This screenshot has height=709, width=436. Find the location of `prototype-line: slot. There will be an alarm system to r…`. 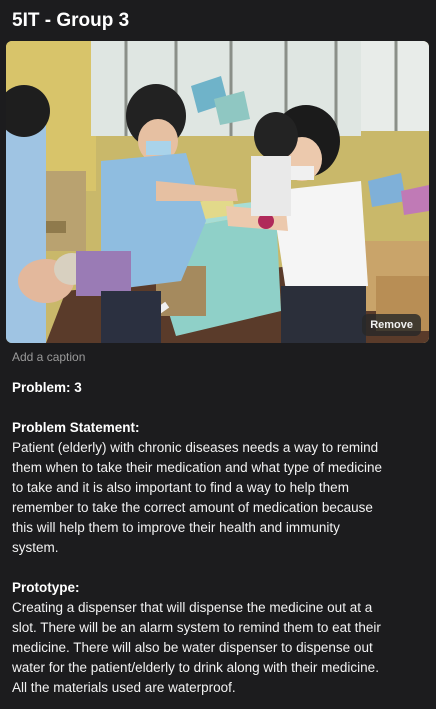

prototype-line: slot. There will be an alarm system to r… is located at coordinates (196, 627).